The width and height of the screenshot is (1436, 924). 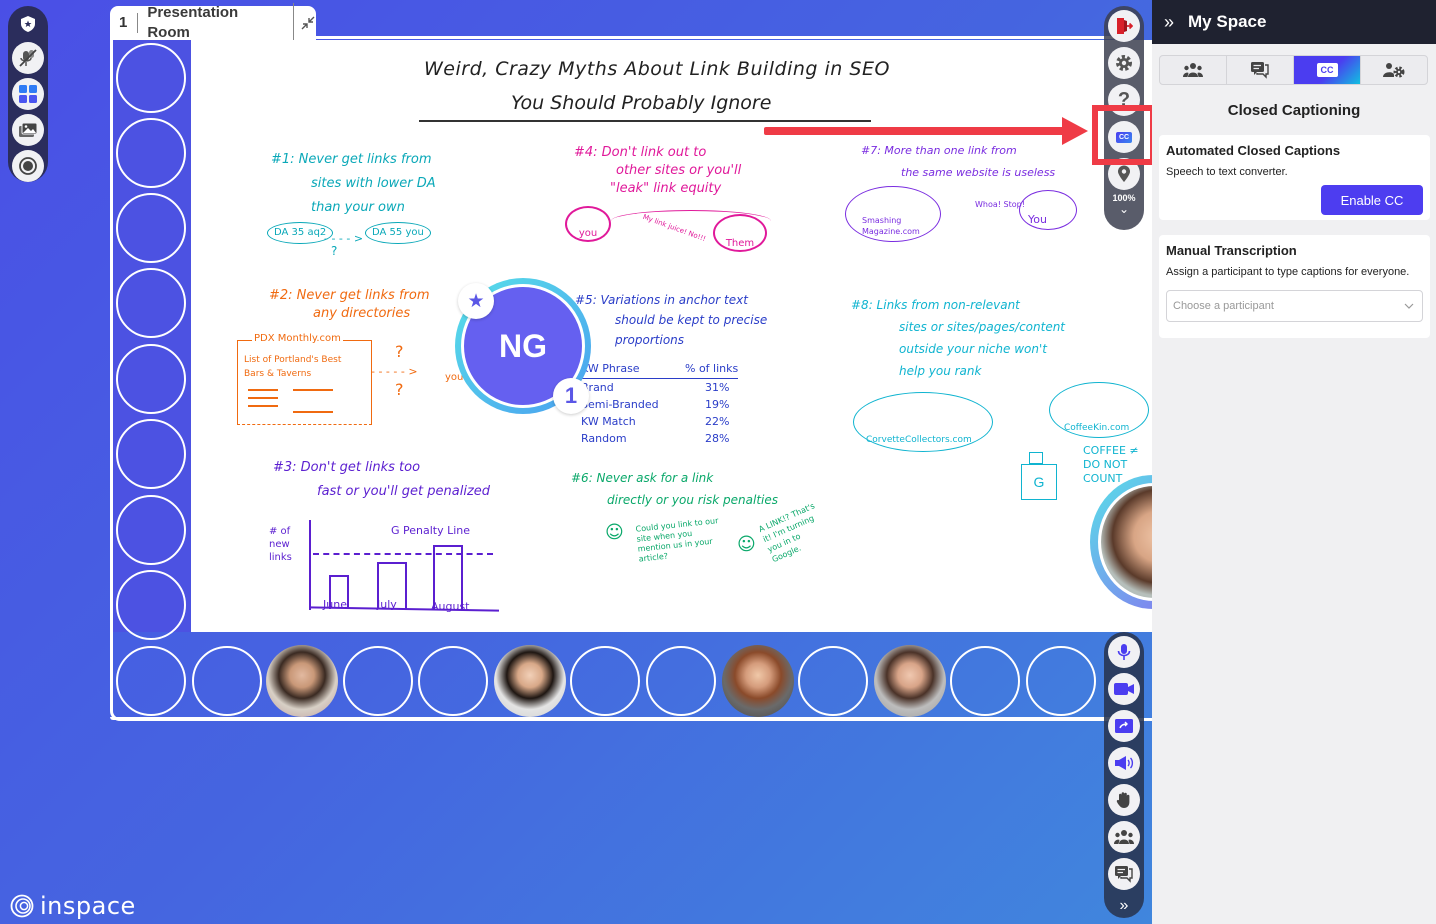 What do you see at coordinates (398, 233) in the screenshot?
I see `diagram-bubble: DA 55 you` at bounding box center [398, 233].